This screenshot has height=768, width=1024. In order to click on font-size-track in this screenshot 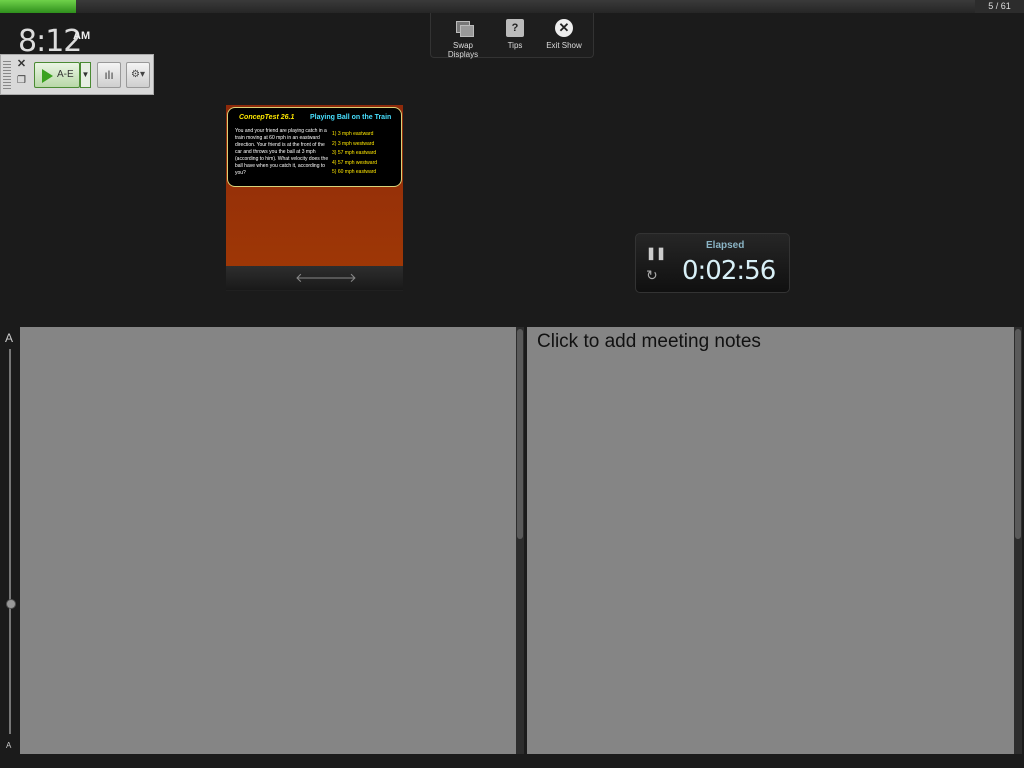, I will do `click(10, 541)`.